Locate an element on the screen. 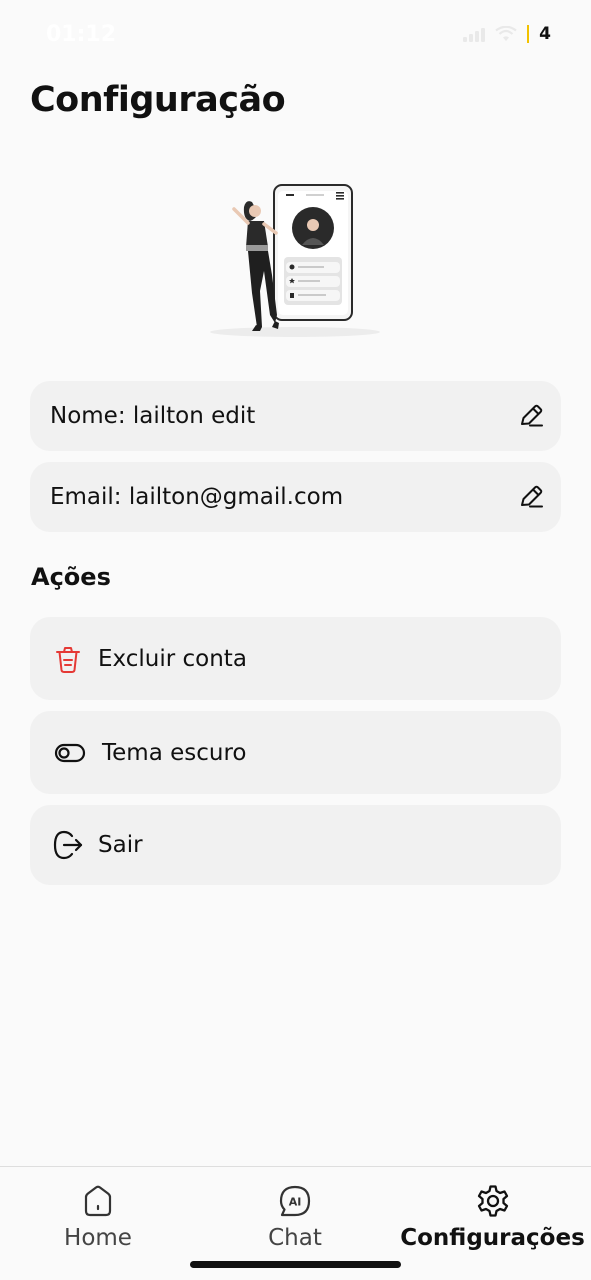  status-bar: 01:12 4 is located at coordinates (295, 35).